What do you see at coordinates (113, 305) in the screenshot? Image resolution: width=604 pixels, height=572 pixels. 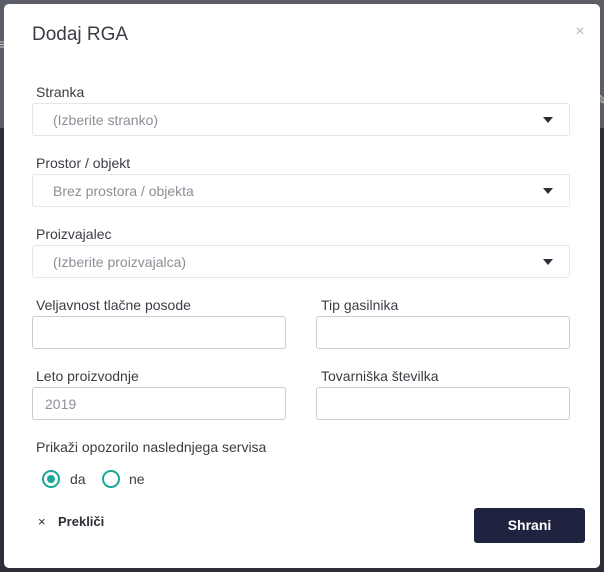 I see `veljavnost-label: Veljavnost tlačne posode` at bounding box center [113, 305].